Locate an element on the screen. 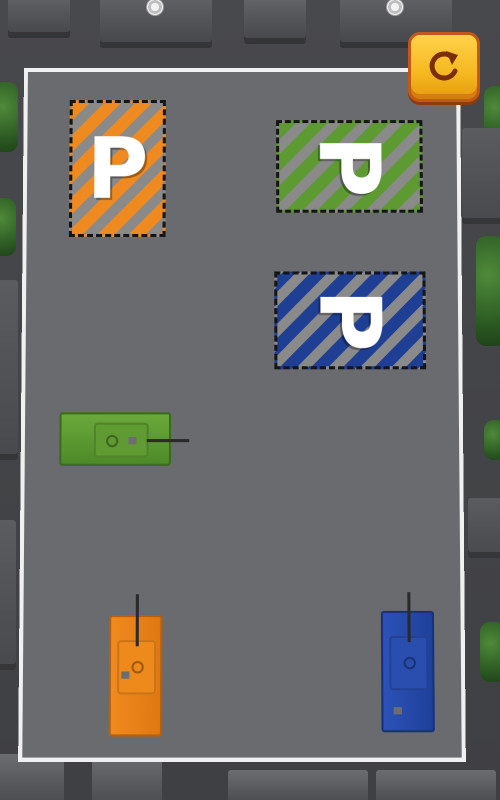  tank-blue is located at coordinates (407, 662).